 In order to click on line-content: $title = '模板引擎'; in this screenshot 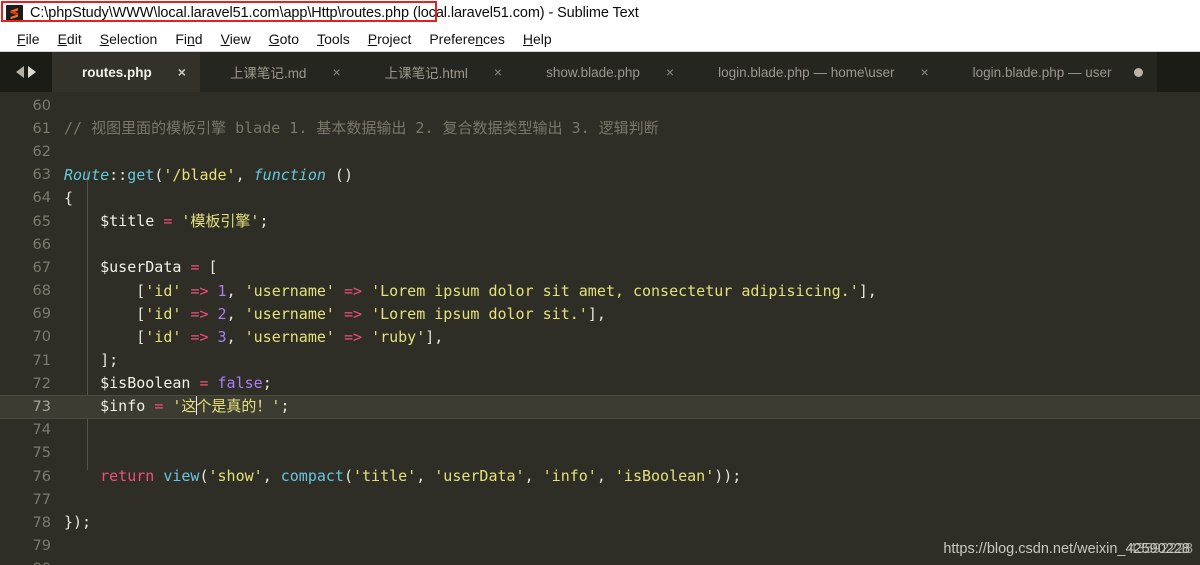, I will do `click(632, 221)`.